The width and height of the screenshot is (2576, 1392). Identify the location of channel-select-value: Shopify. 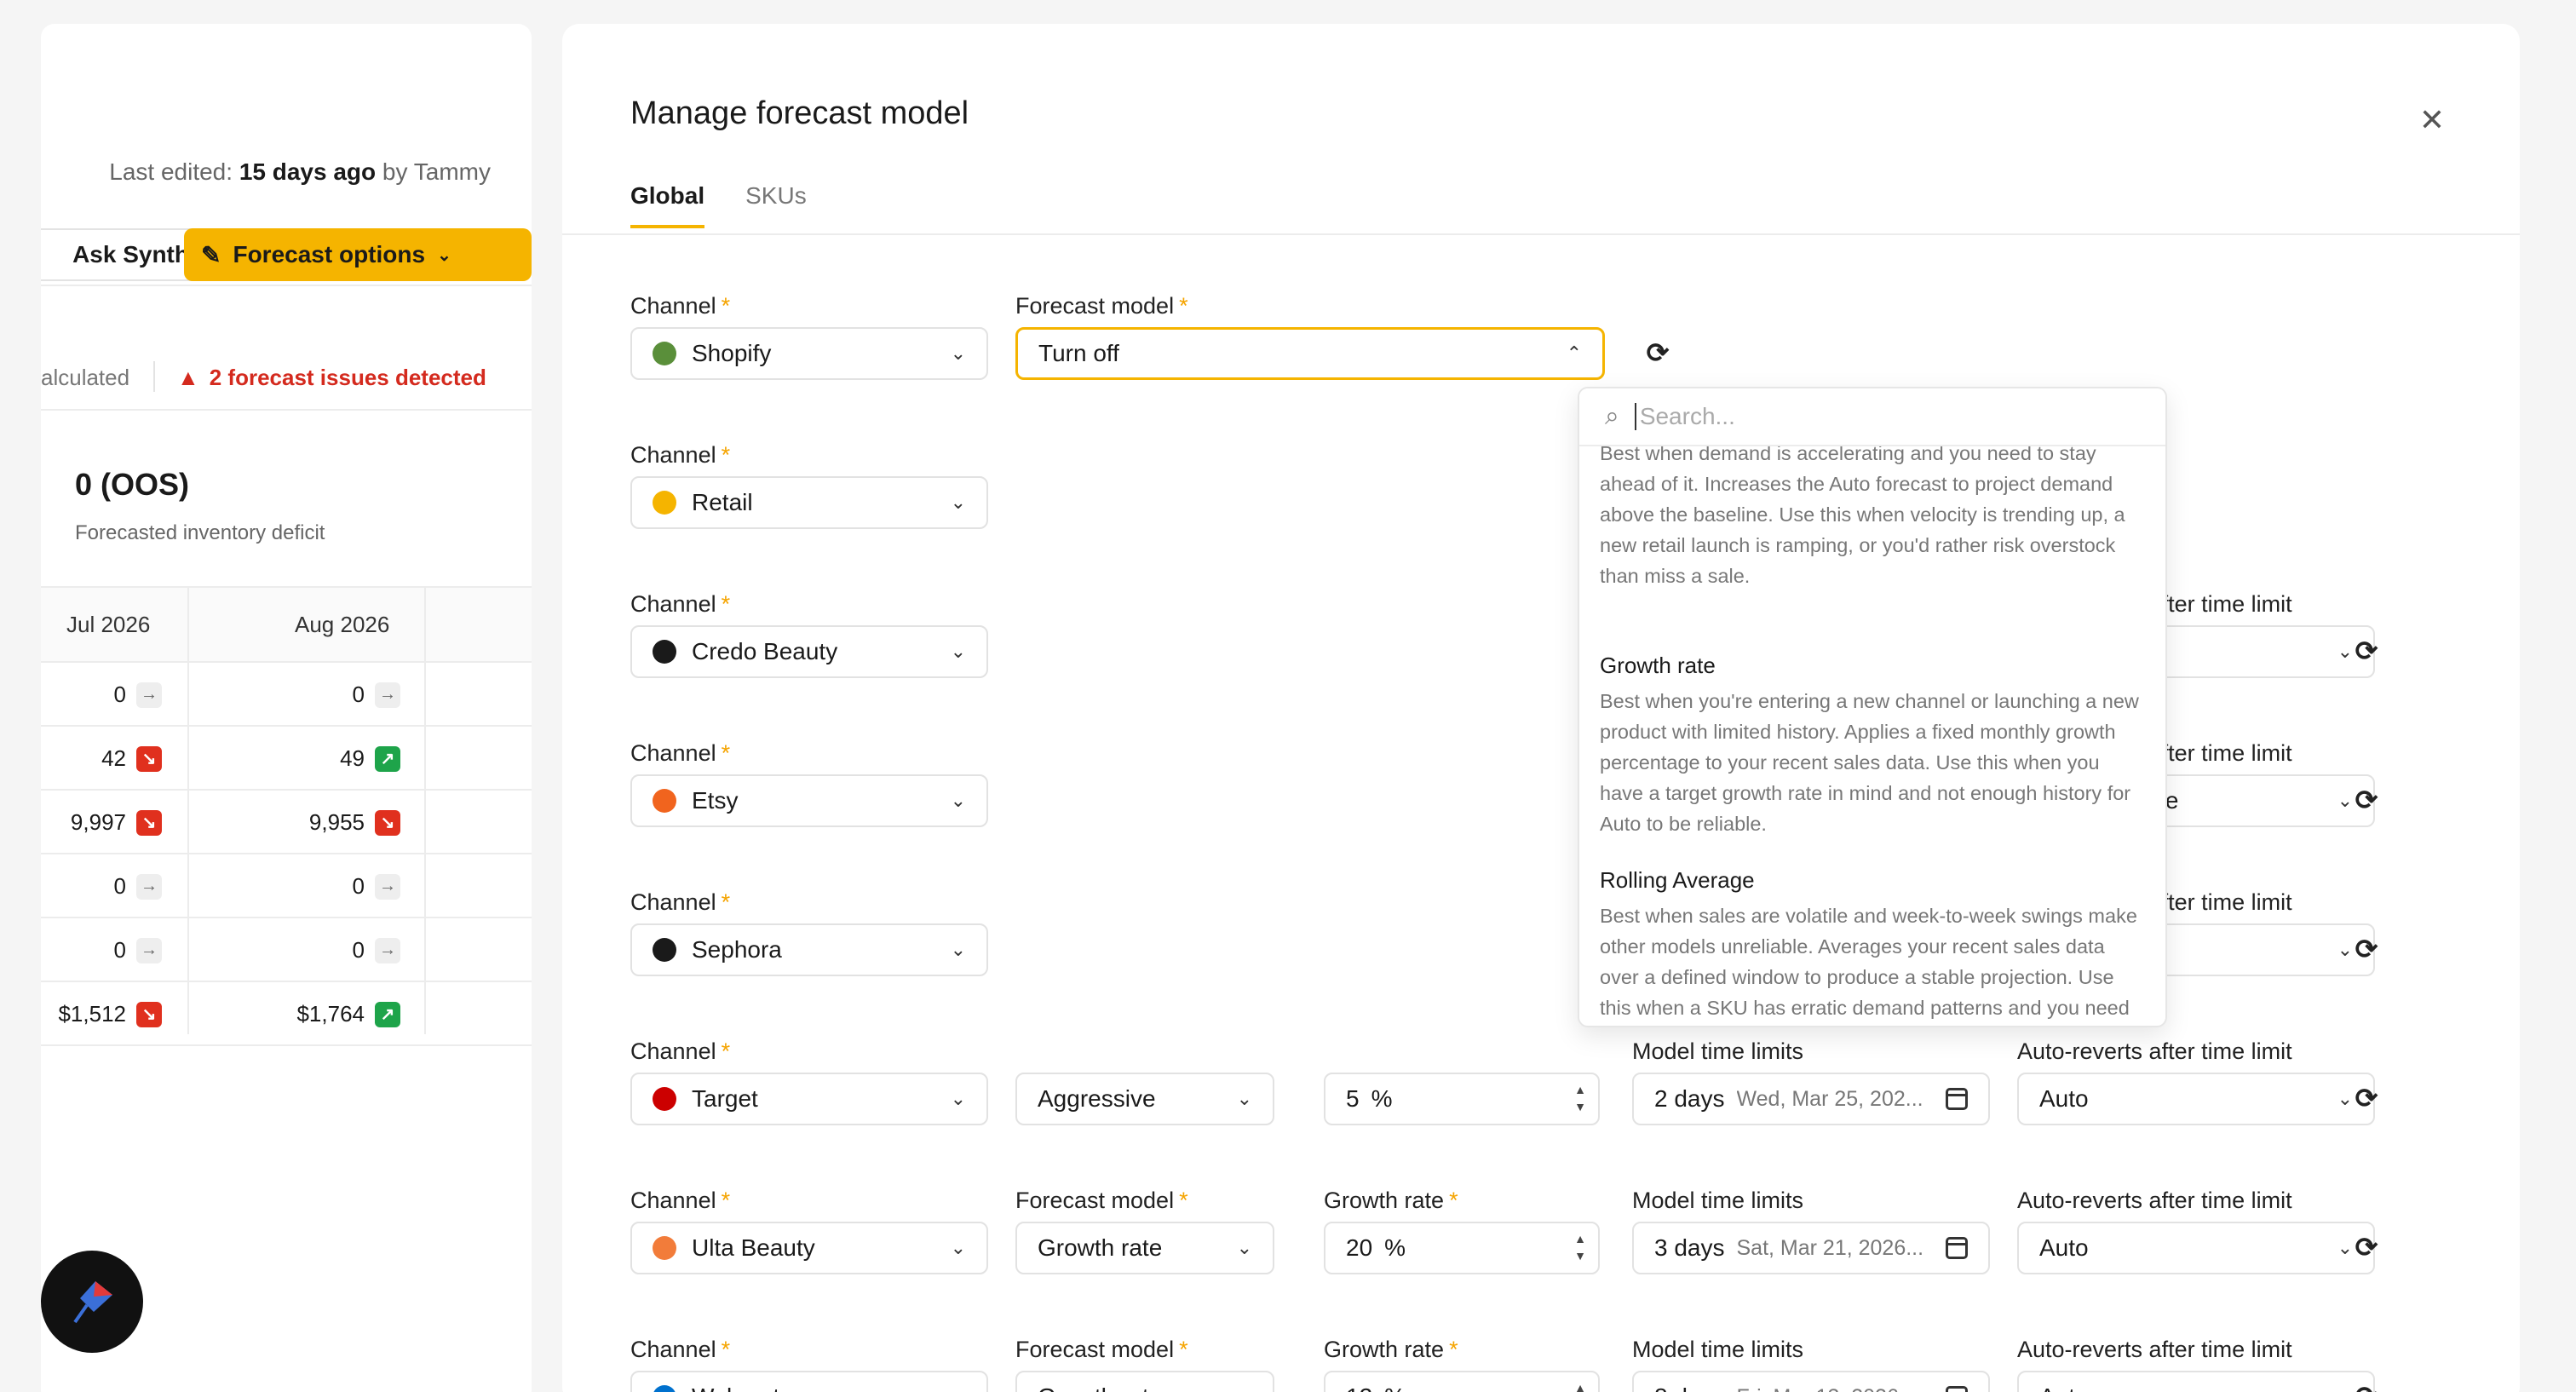
(732, 353).